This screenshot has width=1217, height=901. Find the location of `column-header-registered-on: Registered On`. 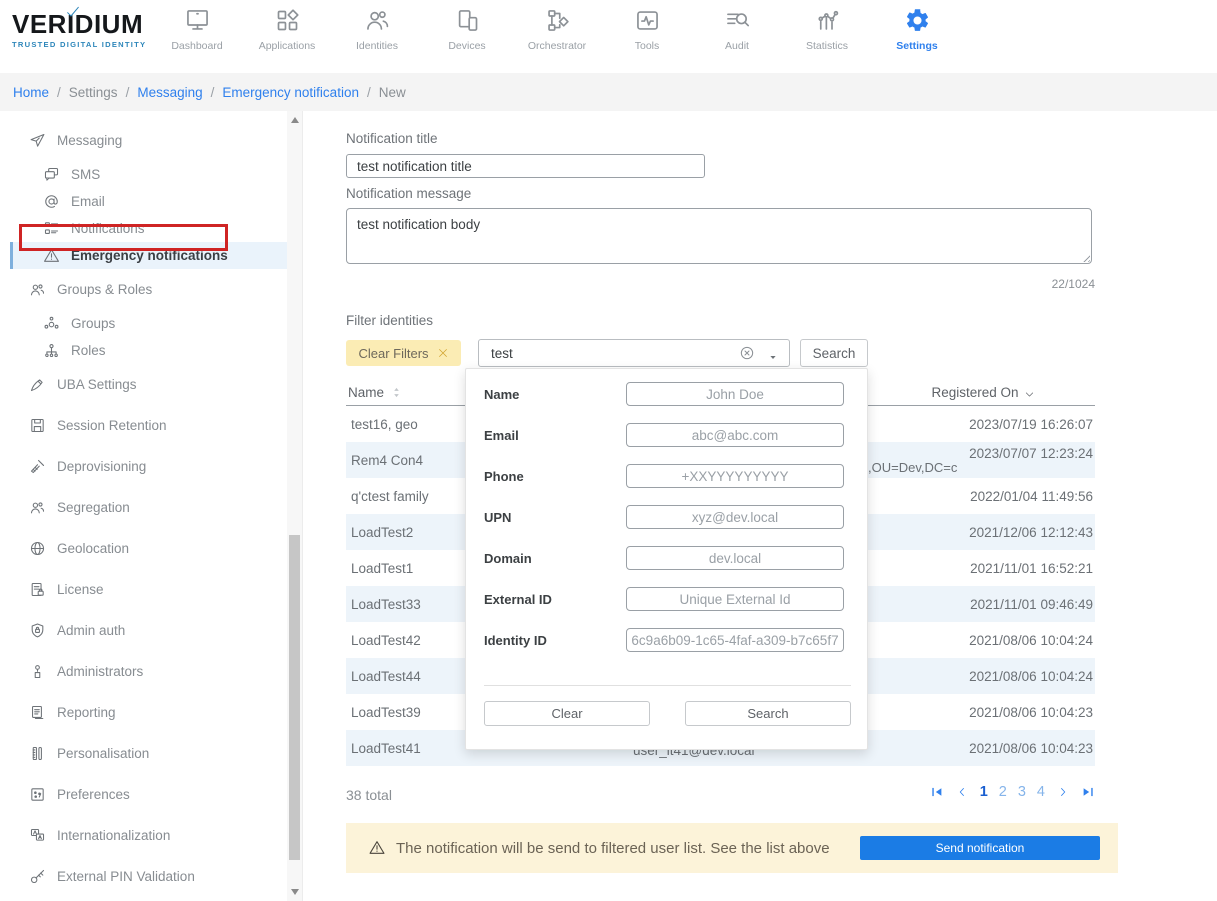

column-header-registered-on: Registered On is located at coordinates (983, 392).